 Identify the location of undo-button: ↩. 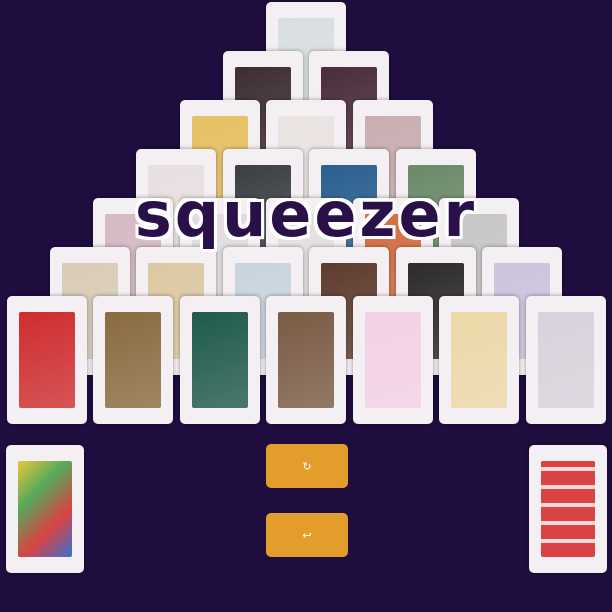
(307, 535).